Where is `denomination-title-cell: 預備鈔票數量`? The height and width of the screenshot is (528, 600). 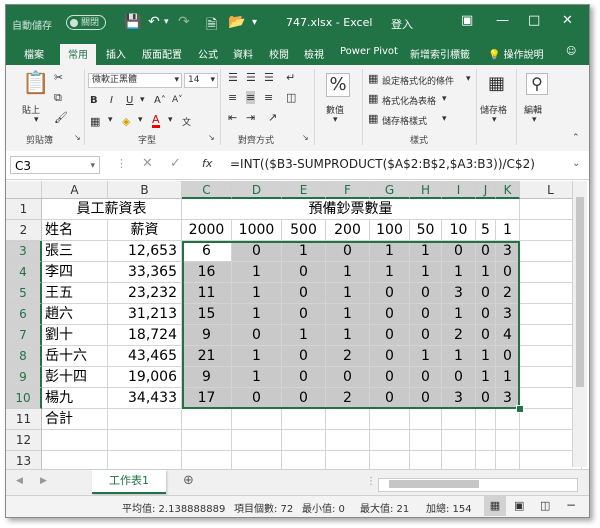
denomination-title-cell: 預備鈔票數量 is located at coordinates (351, 209).